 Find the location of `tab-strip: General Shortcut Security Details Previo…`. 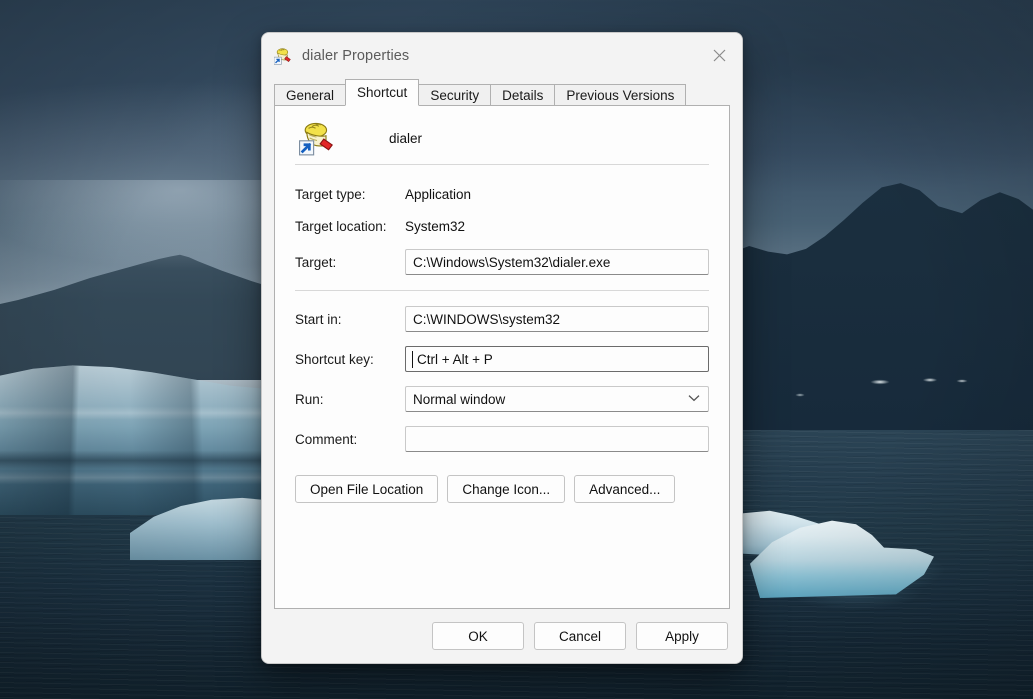

tab-strip: General Shortcut Security Details Previo… is located at coordinates (502, 92).